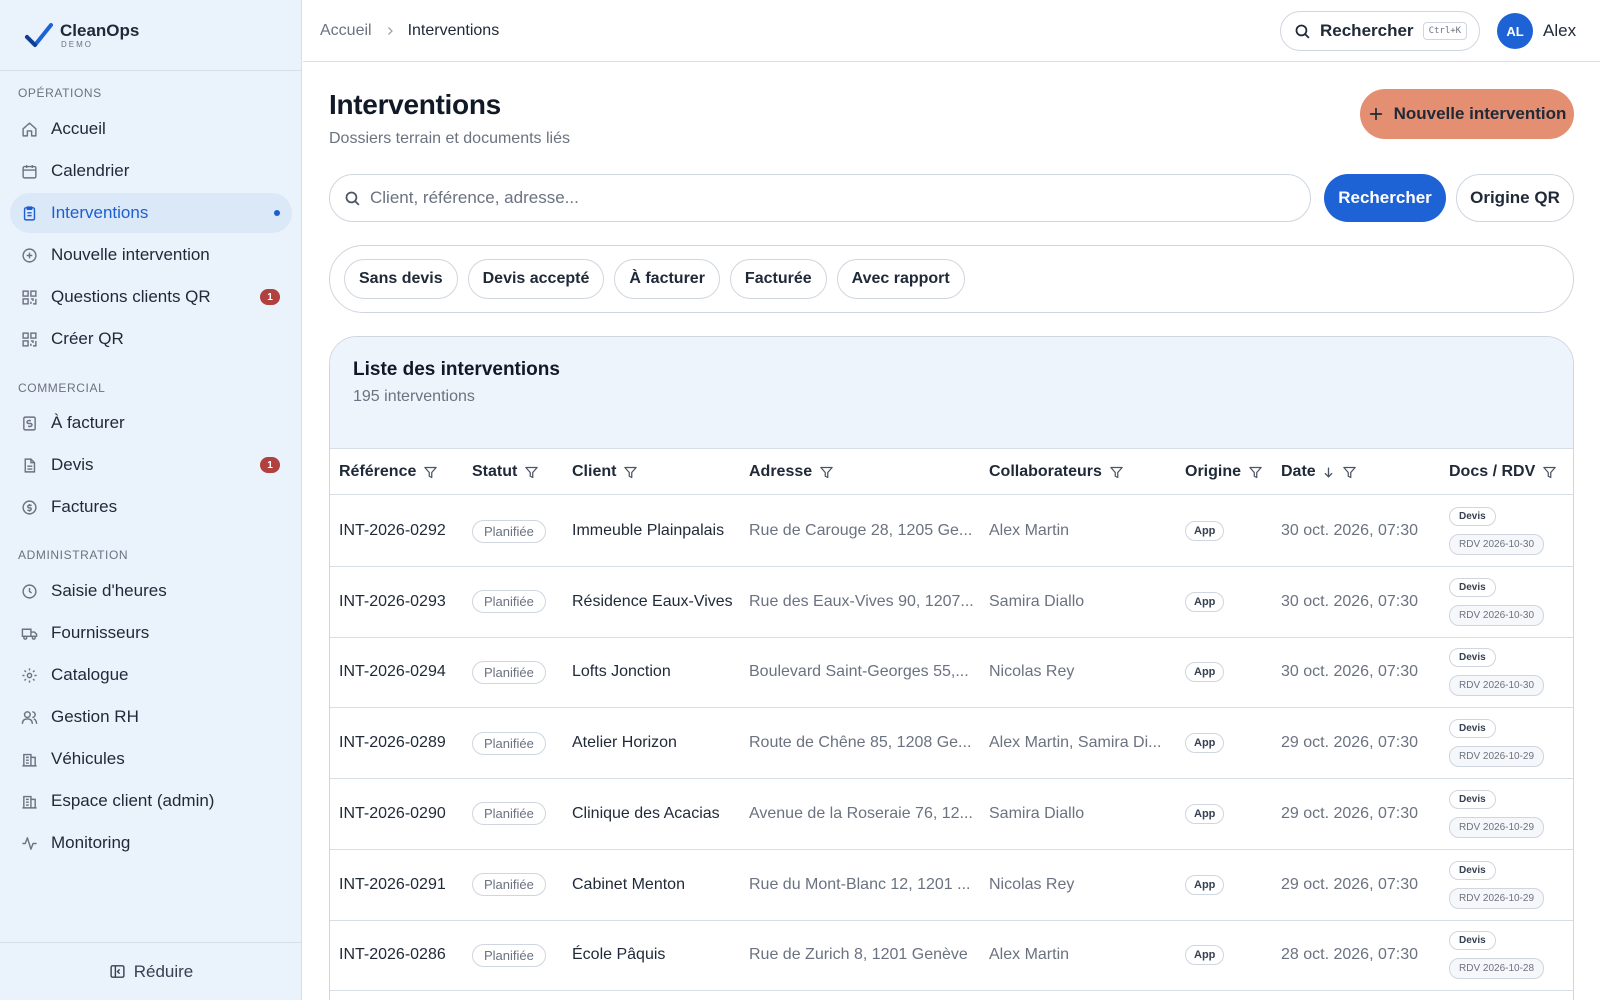 The height and width of the screenshot is (1000, 1600). What do you see at coordinates (1376, 114) in the screenshot?
I see `plus-icon` at bounding box center [1376, 114].